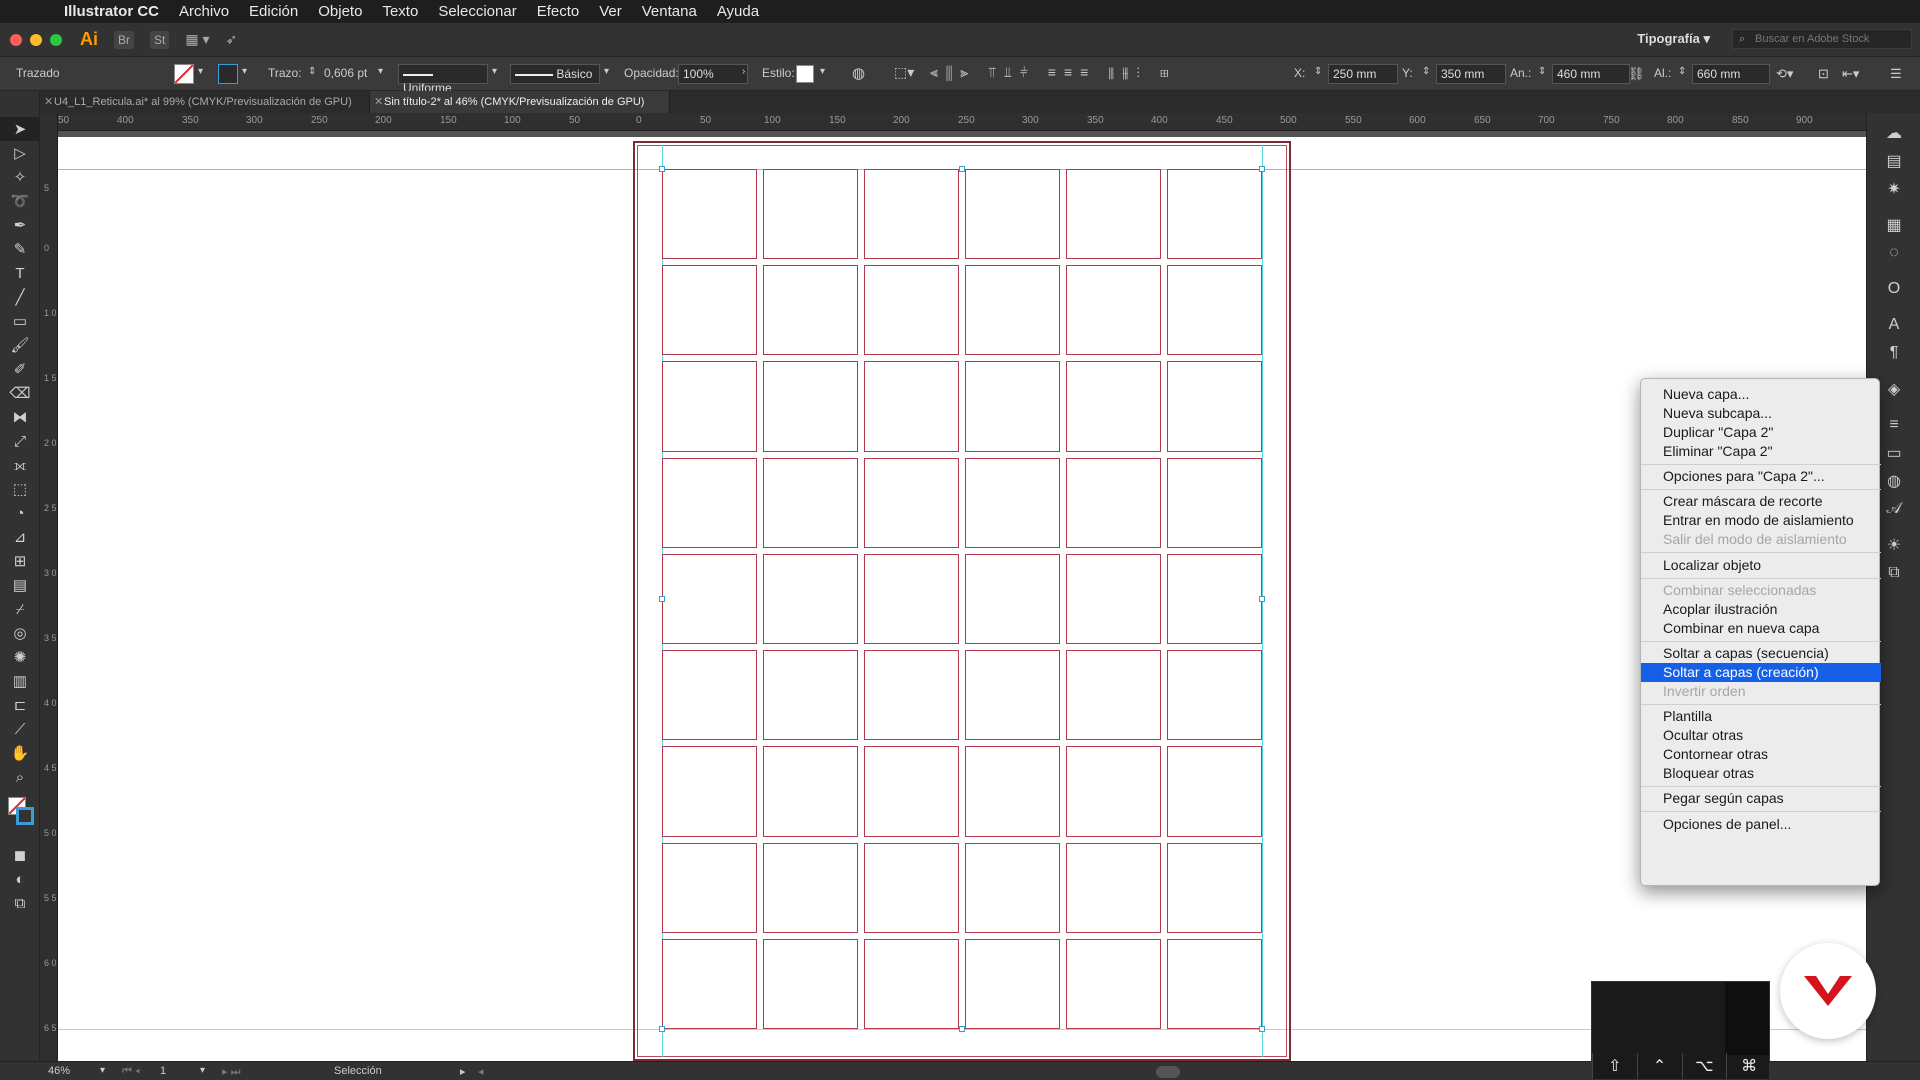 The height and width of the screenshot is (1080, 1920). Describe the element at coordinates (340, 11) in the screenshot. I see `menu-objeto: Objeto` at that location.